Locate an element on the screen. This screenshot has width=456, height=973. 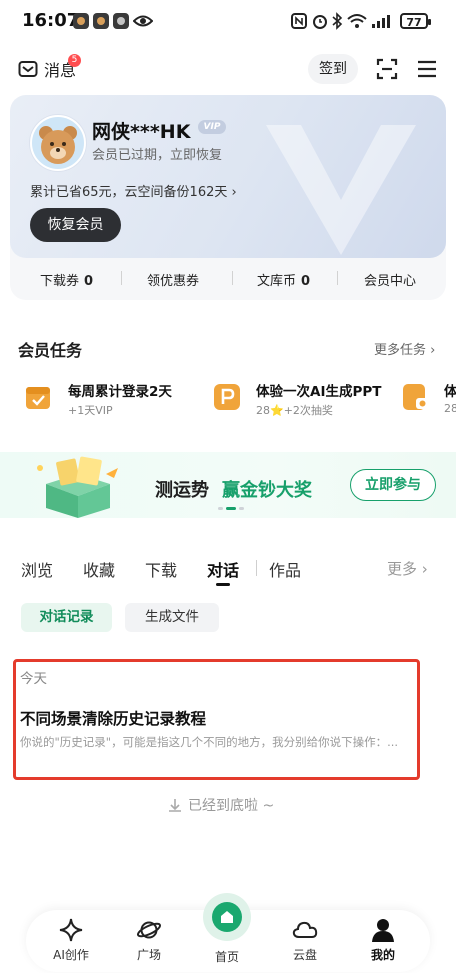
tab-works: 作品 is located at coordinates (285, 569).